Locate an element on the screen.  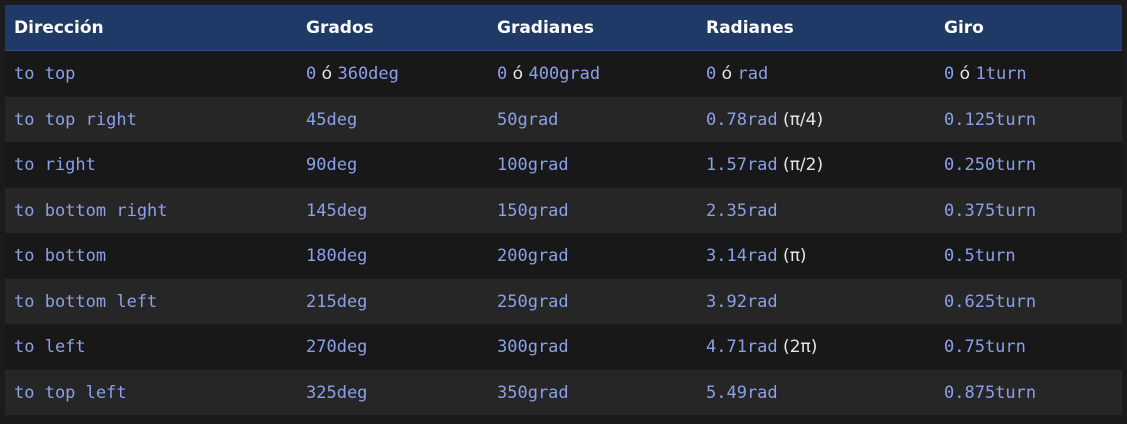
direction-keyword: to top left is located at coordinates (70, 392).